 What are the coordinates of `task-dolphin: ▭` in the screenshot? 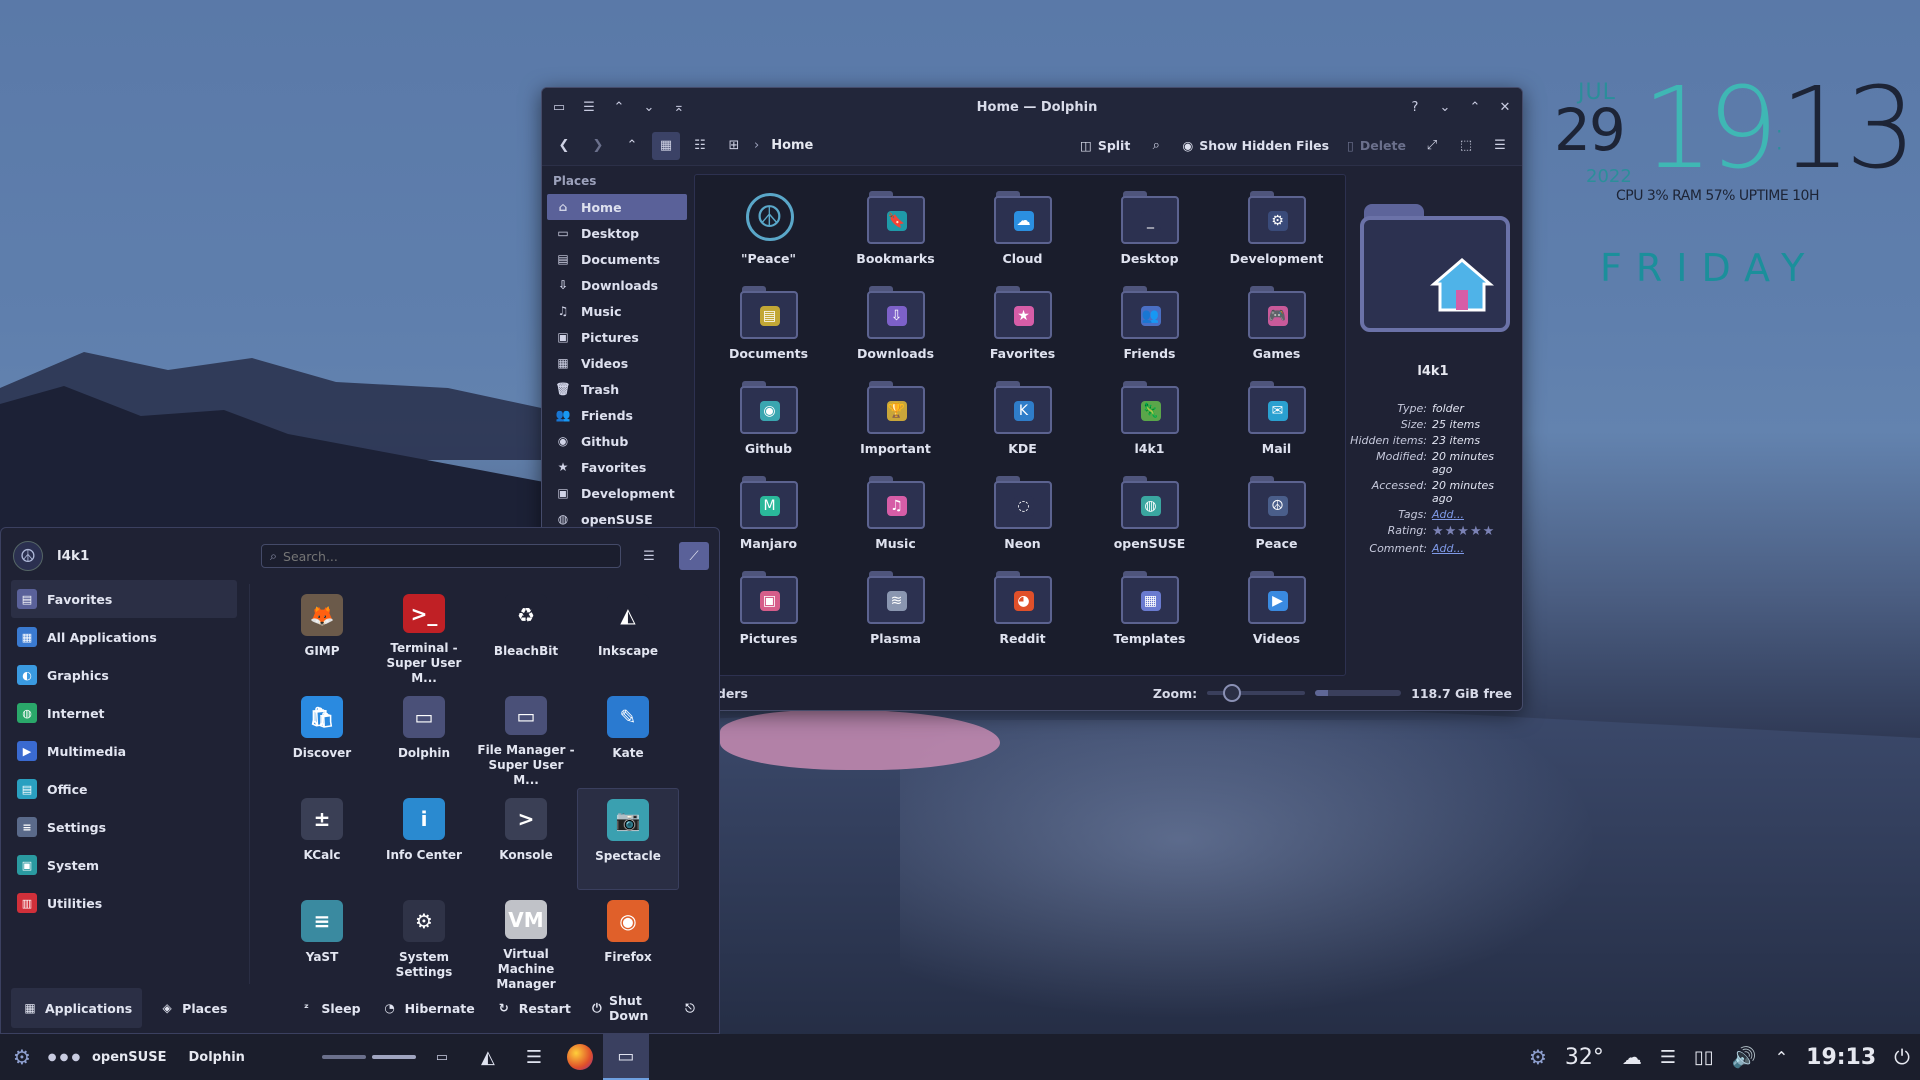 It's located at (625, 1057).